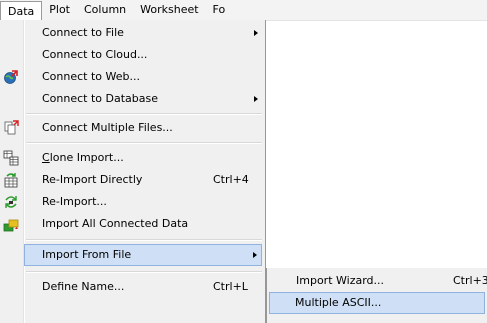 This screenshot has width=487, height=323. Describe the element at coordinates (92, 179) in the screenshot. I see `menu-item-label: Re-Import Directly` at that location.